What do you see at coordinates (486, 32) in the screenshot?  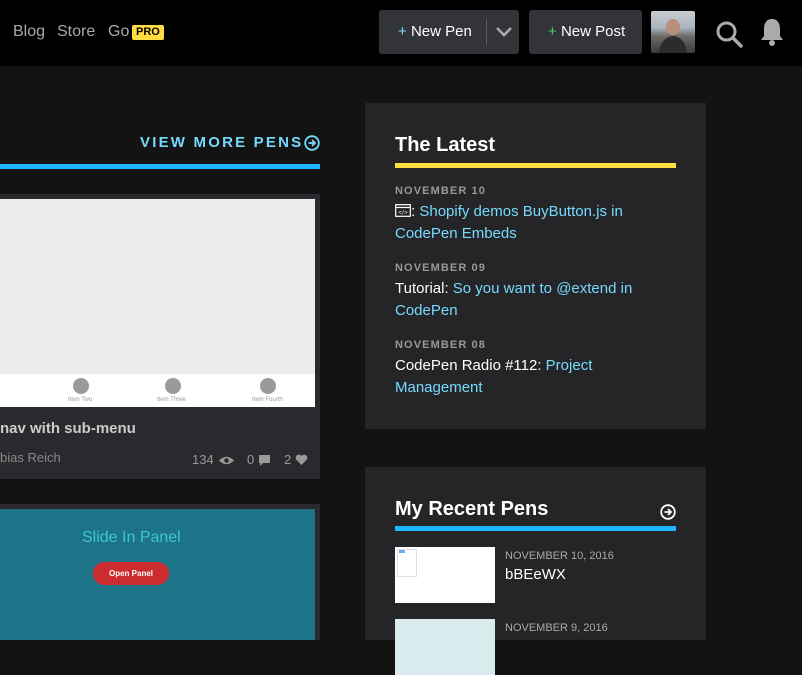 I see `button-divider` at bounding box center [486, 32].